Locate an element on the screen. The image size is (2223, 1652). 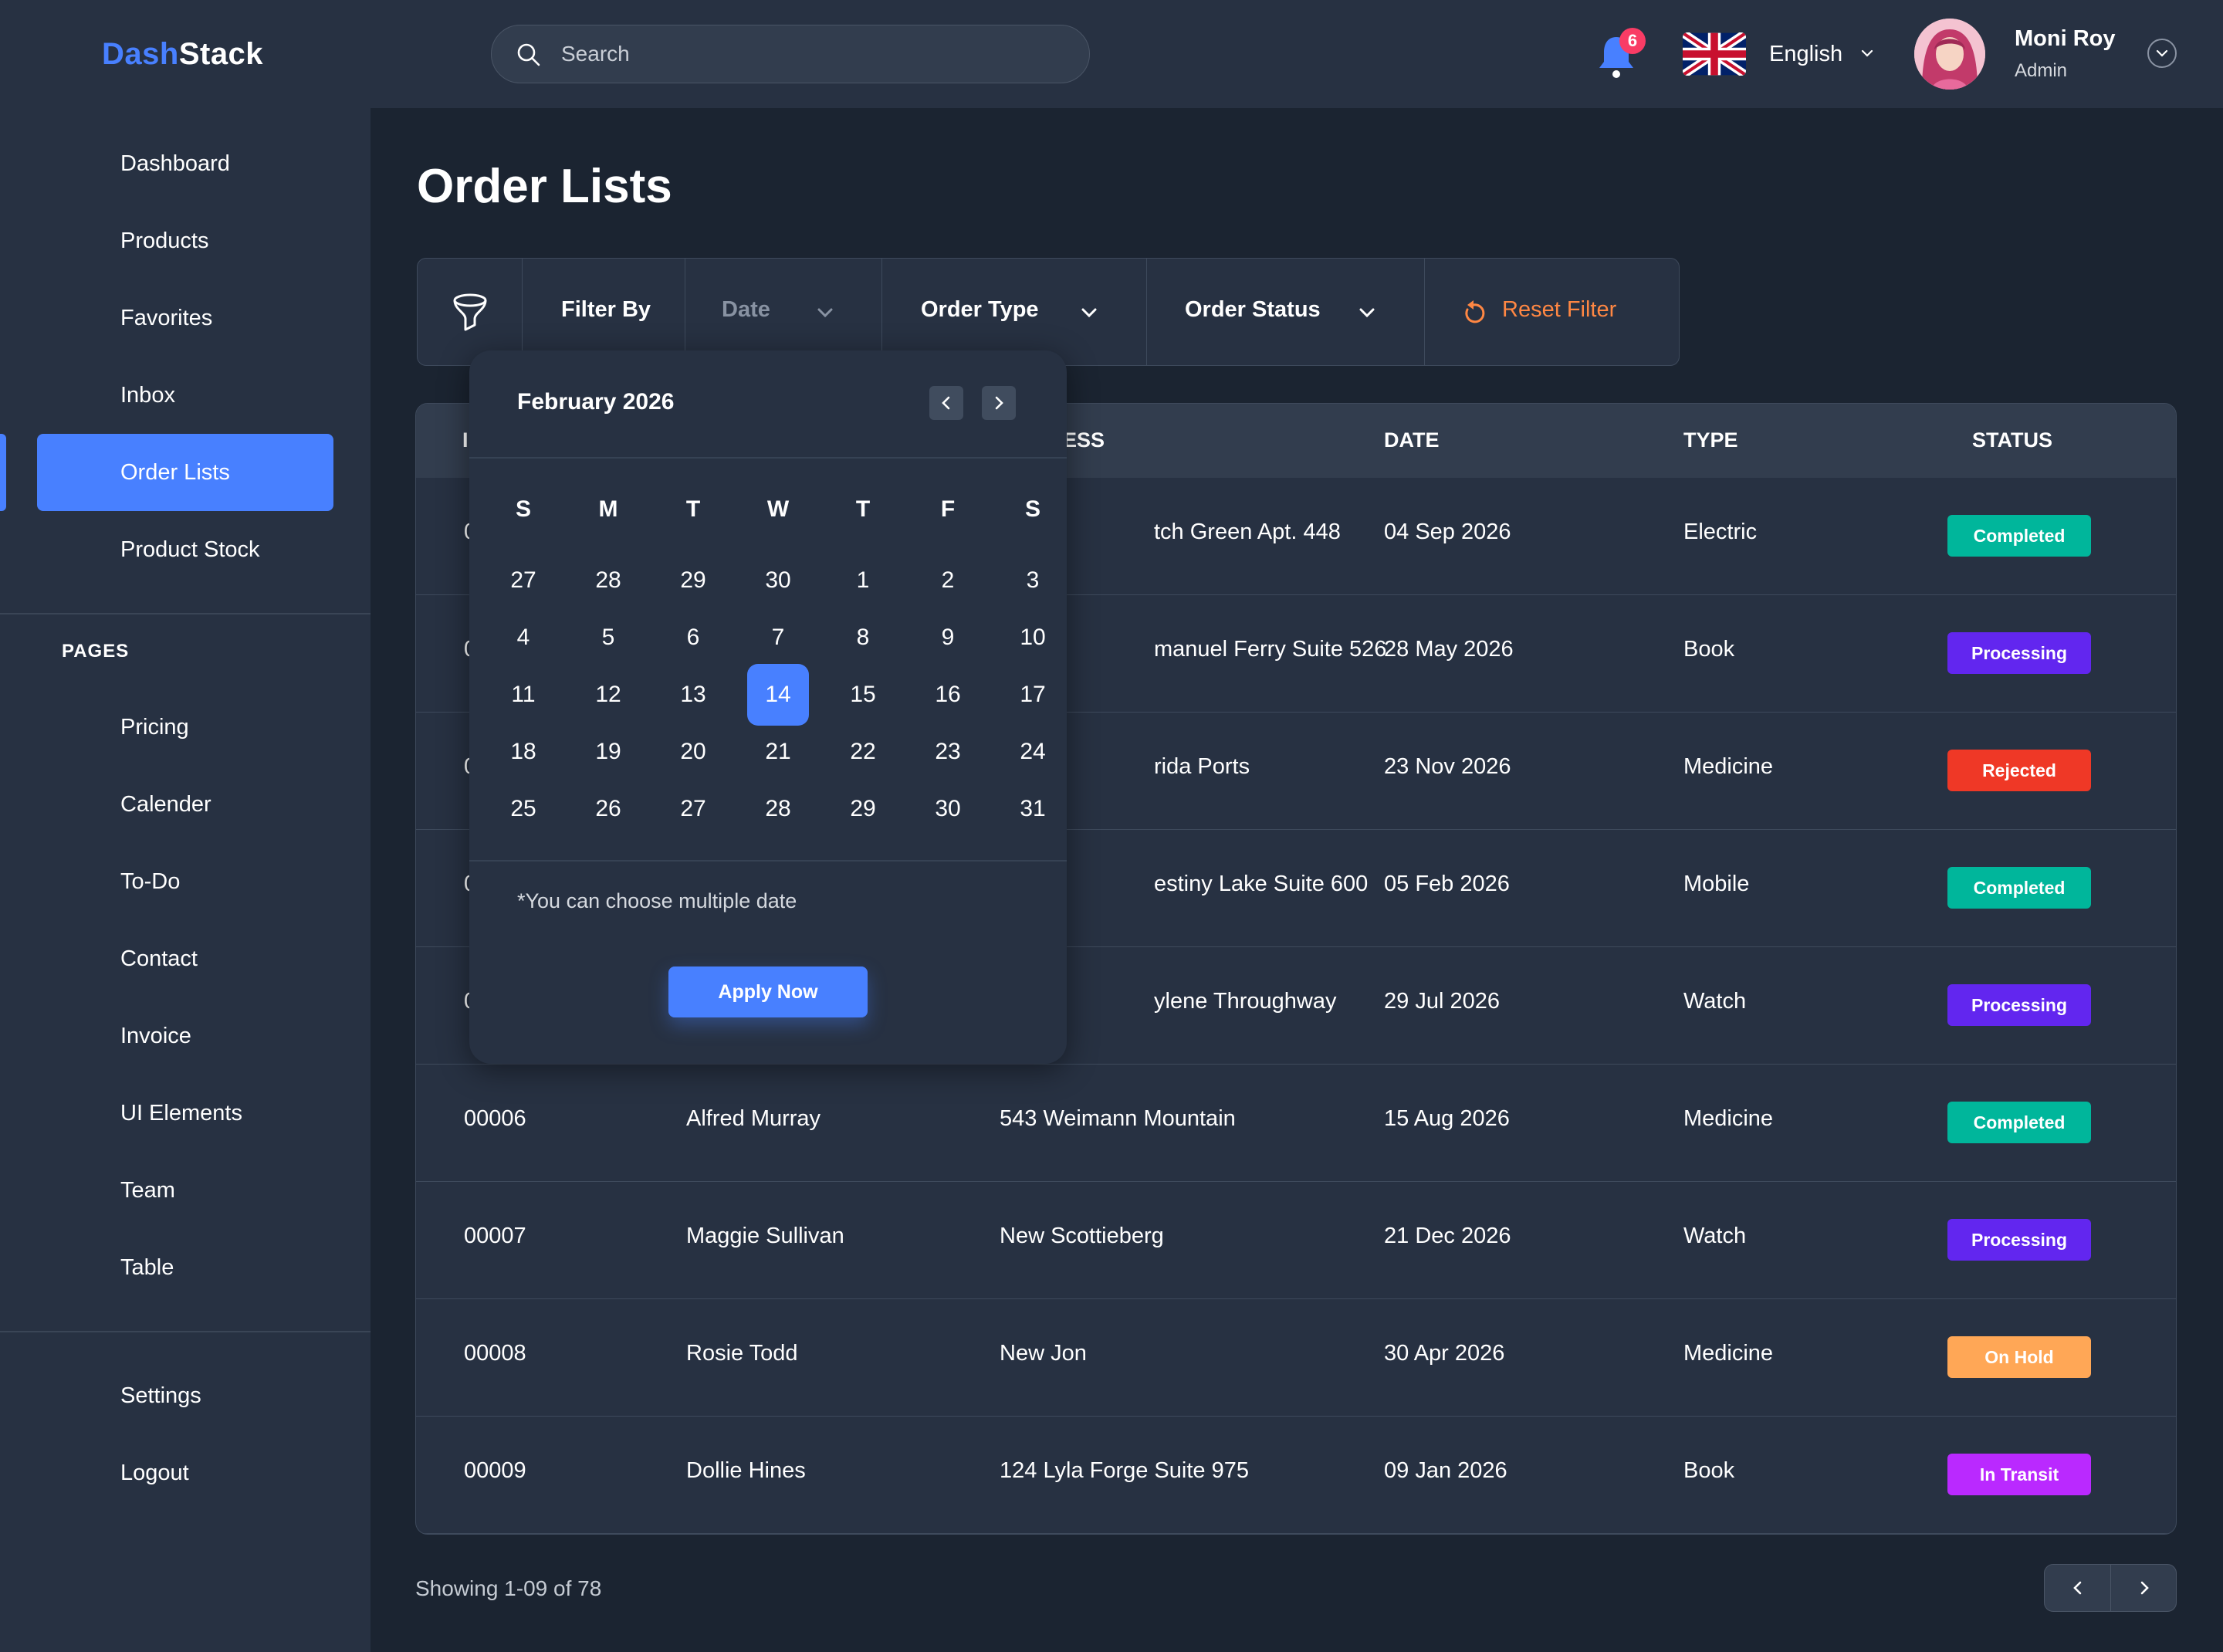
avatar is located at coordinates (1949, 55).